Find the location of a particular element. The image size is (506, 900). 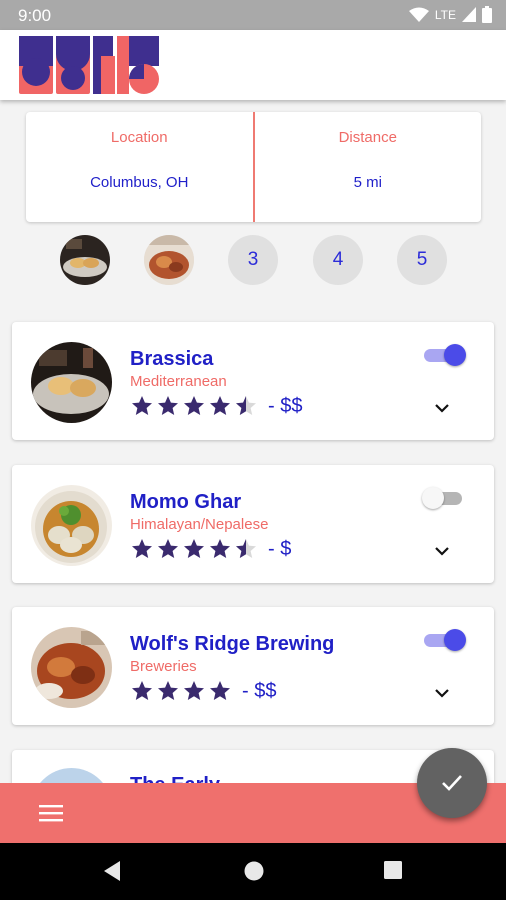

status-icons: LTE is located at coordinates (450, 14).